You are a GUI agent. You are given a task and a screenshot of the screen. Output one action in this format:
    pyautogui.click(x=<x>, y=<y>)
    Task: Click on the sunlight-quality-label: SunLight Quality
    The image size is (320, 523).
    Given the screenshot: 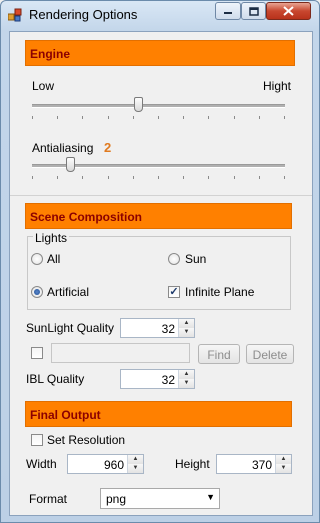 What is the action you would take?
    pyautogui.click(x=70, y=328)
    